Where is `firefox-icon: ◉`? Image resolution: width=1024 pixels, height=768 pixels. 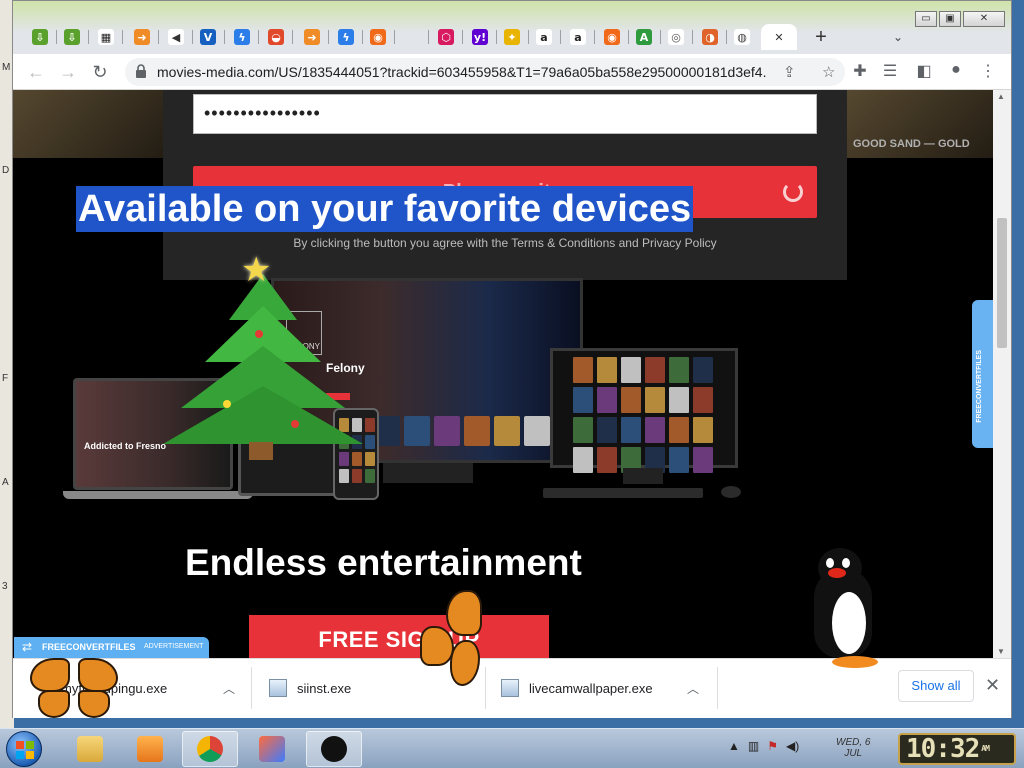 firefox-icon: ◉ is located at coordinates (612, 37).